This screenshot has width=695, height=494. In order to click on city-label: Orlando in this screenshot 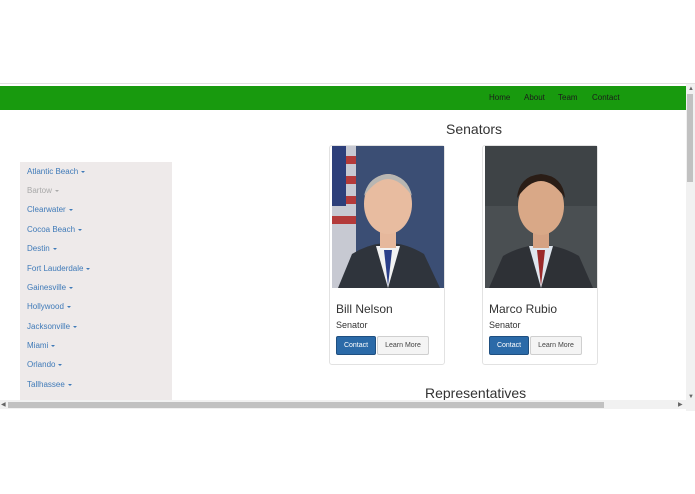, I will do `click(41, 364)`.